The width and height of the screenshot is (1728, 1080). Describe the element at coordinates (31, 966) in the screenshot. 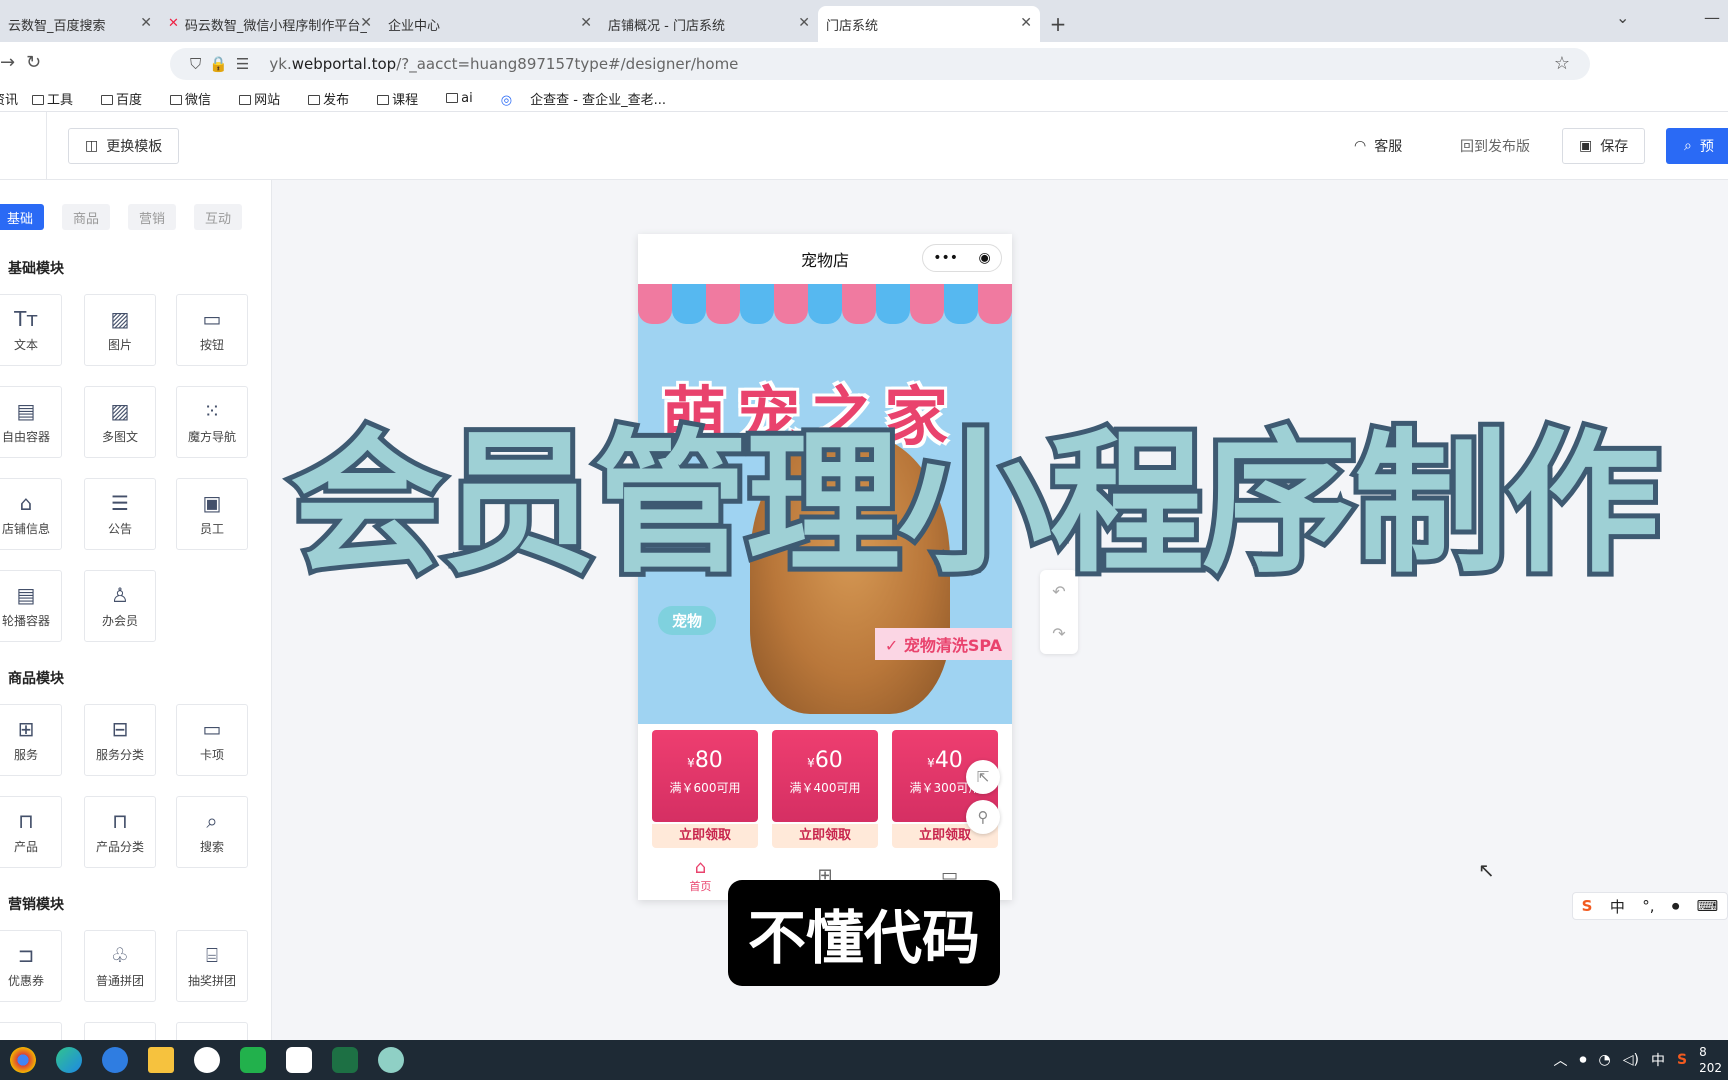

I see `component-coupon: ⊐ 优惠券` at that location.